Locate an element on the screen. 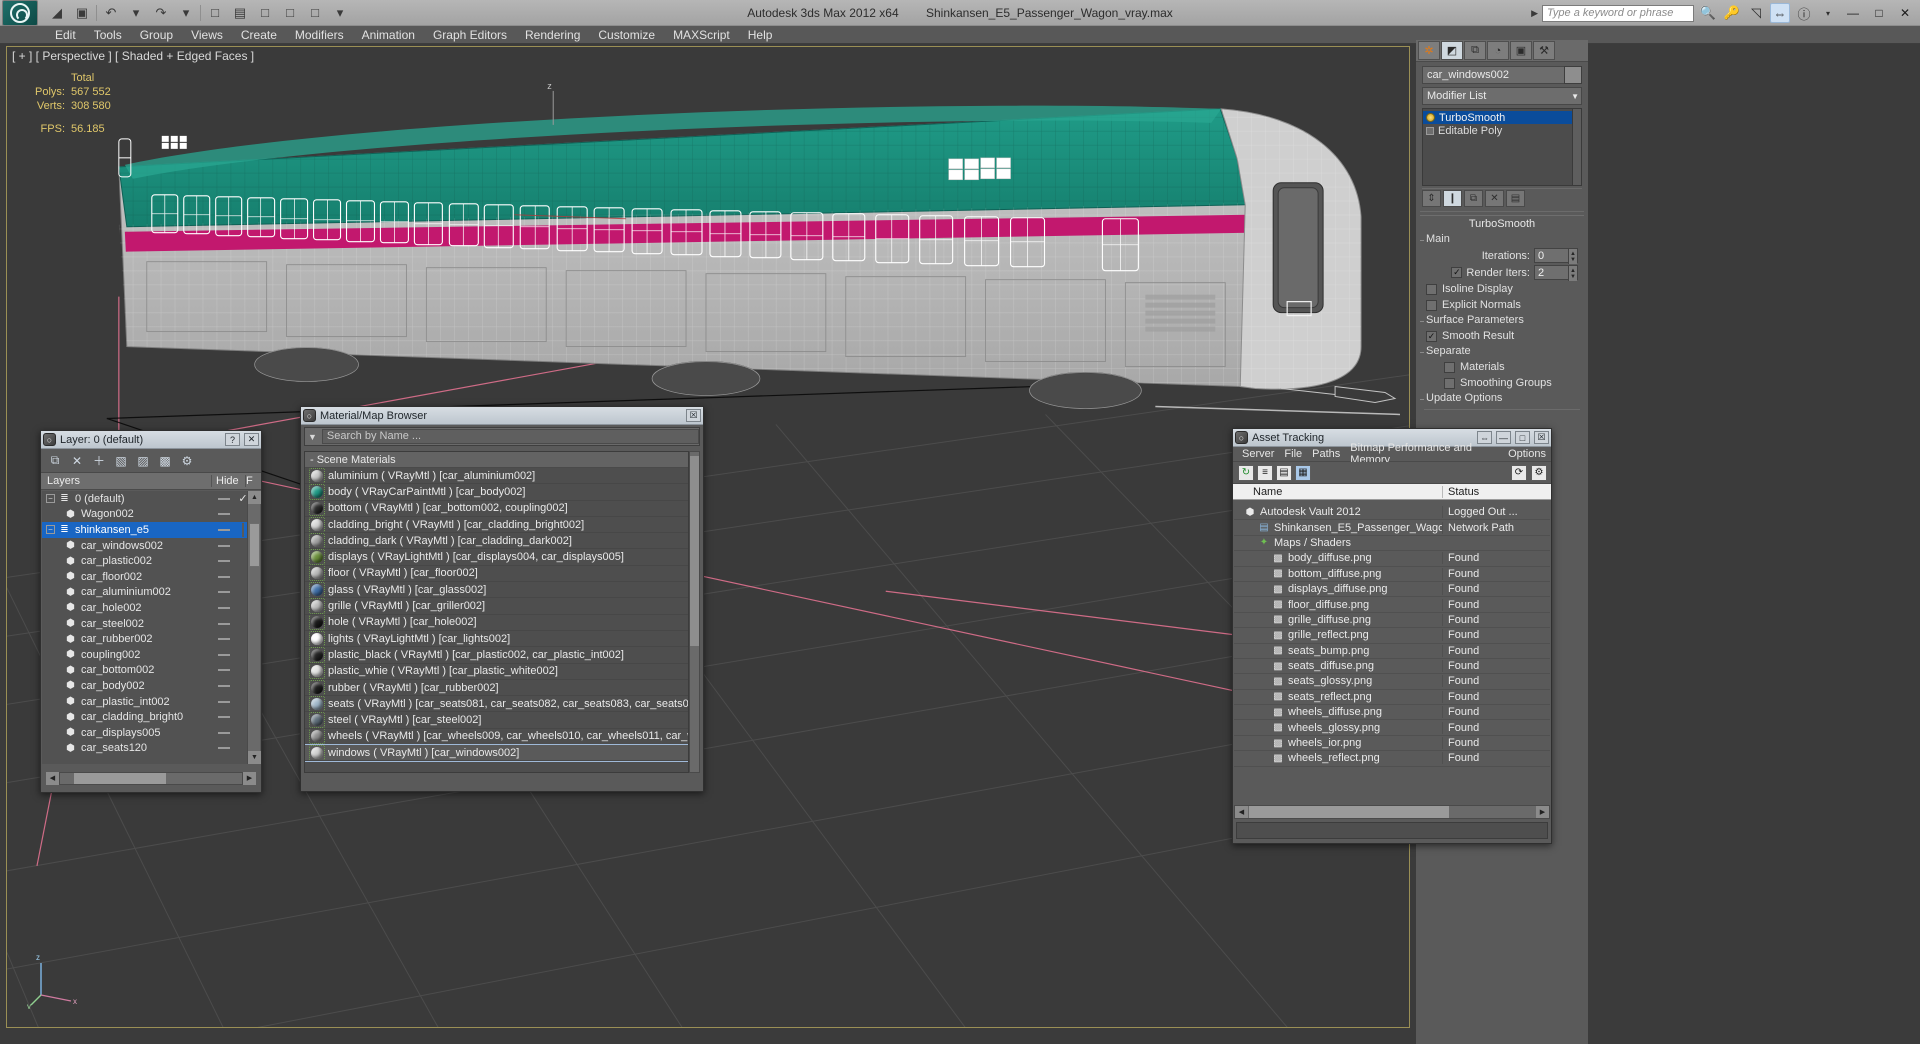 This screenshot has width=1920, height=1044. asset-row: ▩ seats_reflect.png Found is located at coordinates (1392, 698).